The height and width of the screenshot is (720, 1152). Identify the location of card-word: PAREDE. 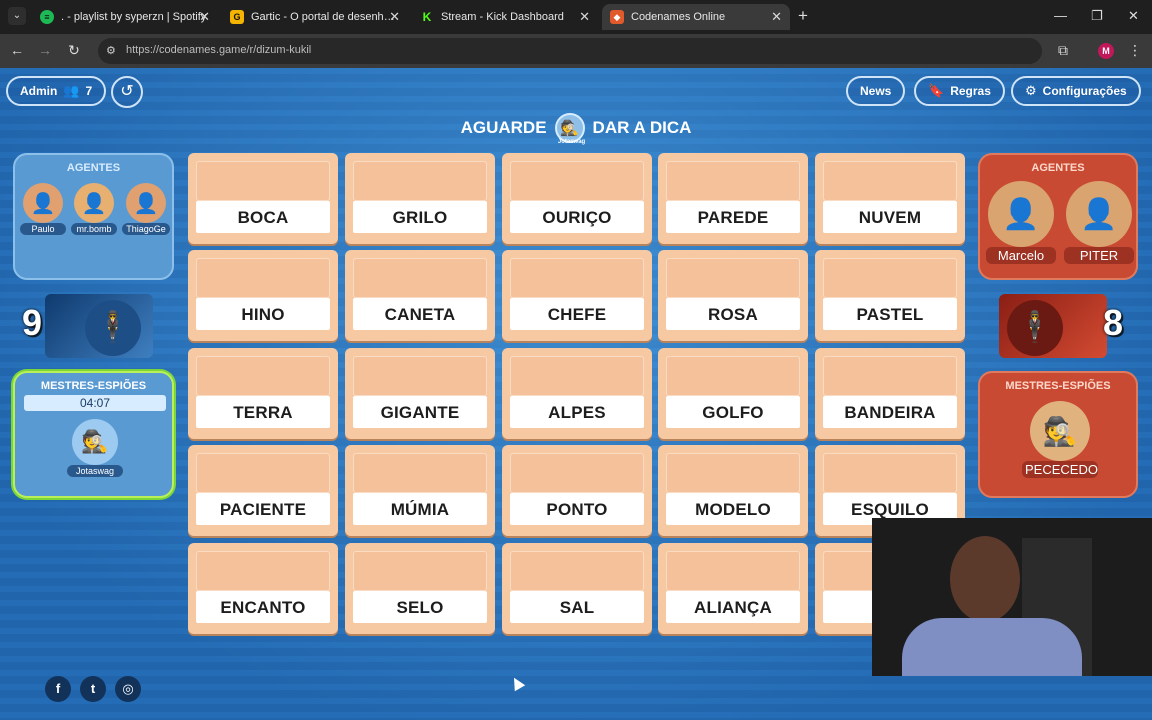
(733, 217).